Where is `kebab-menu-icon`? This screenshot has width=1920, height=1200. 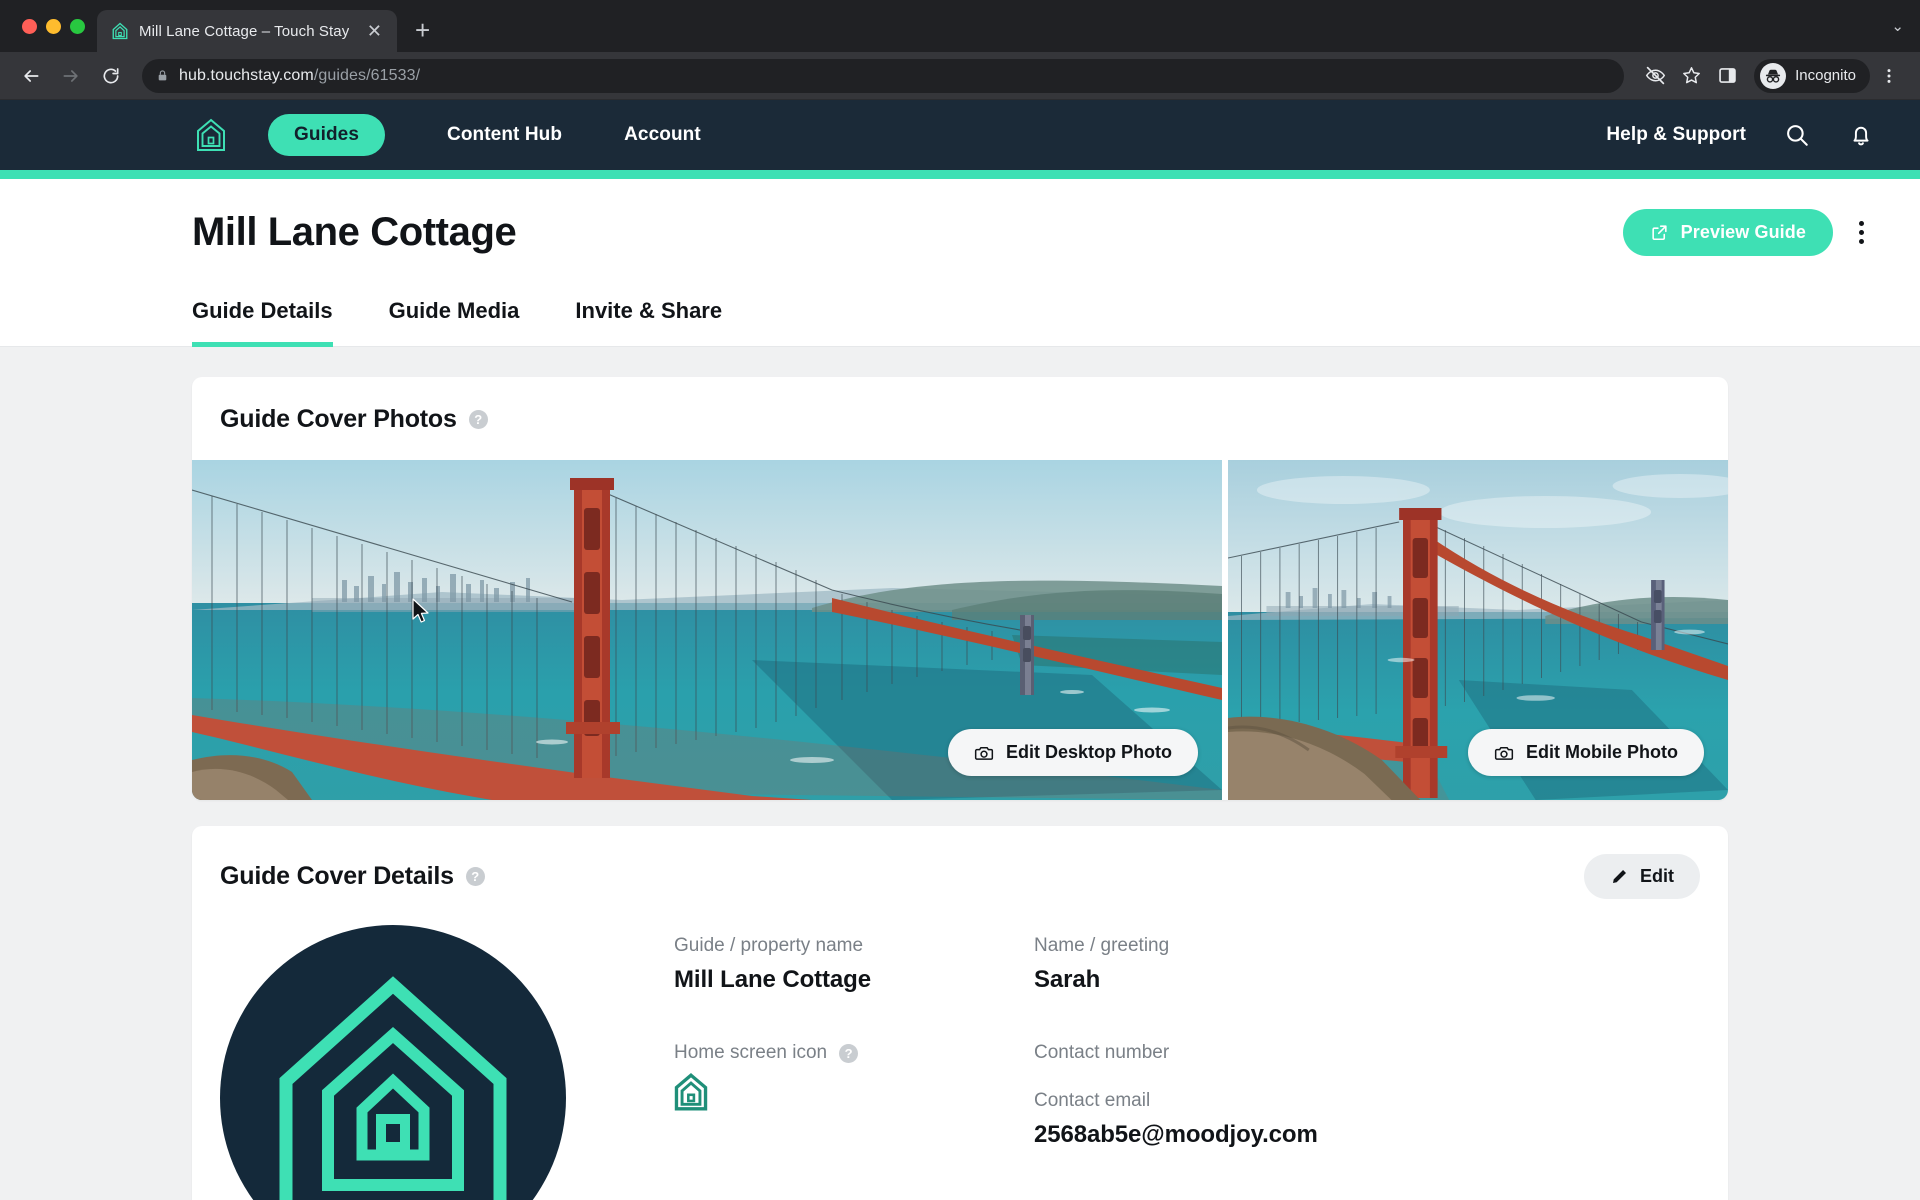 kebab-menu-icon is located at coordinates (1889, 75).